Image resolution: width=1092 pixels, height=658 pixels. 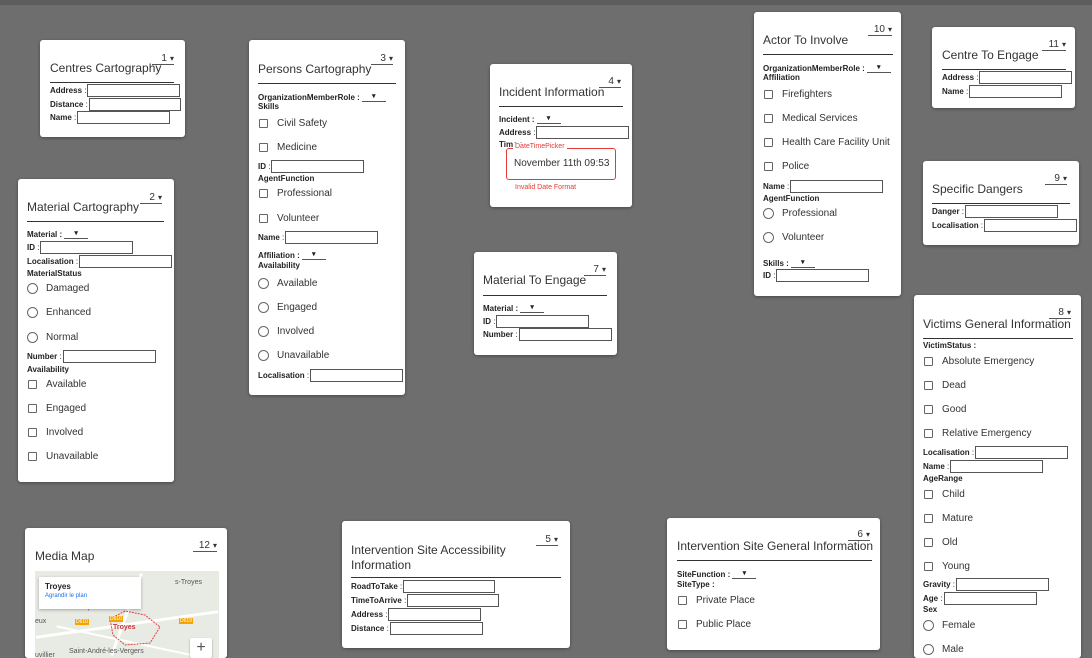 I want to click on age-check-young: Young, so click(x=947, y=566).